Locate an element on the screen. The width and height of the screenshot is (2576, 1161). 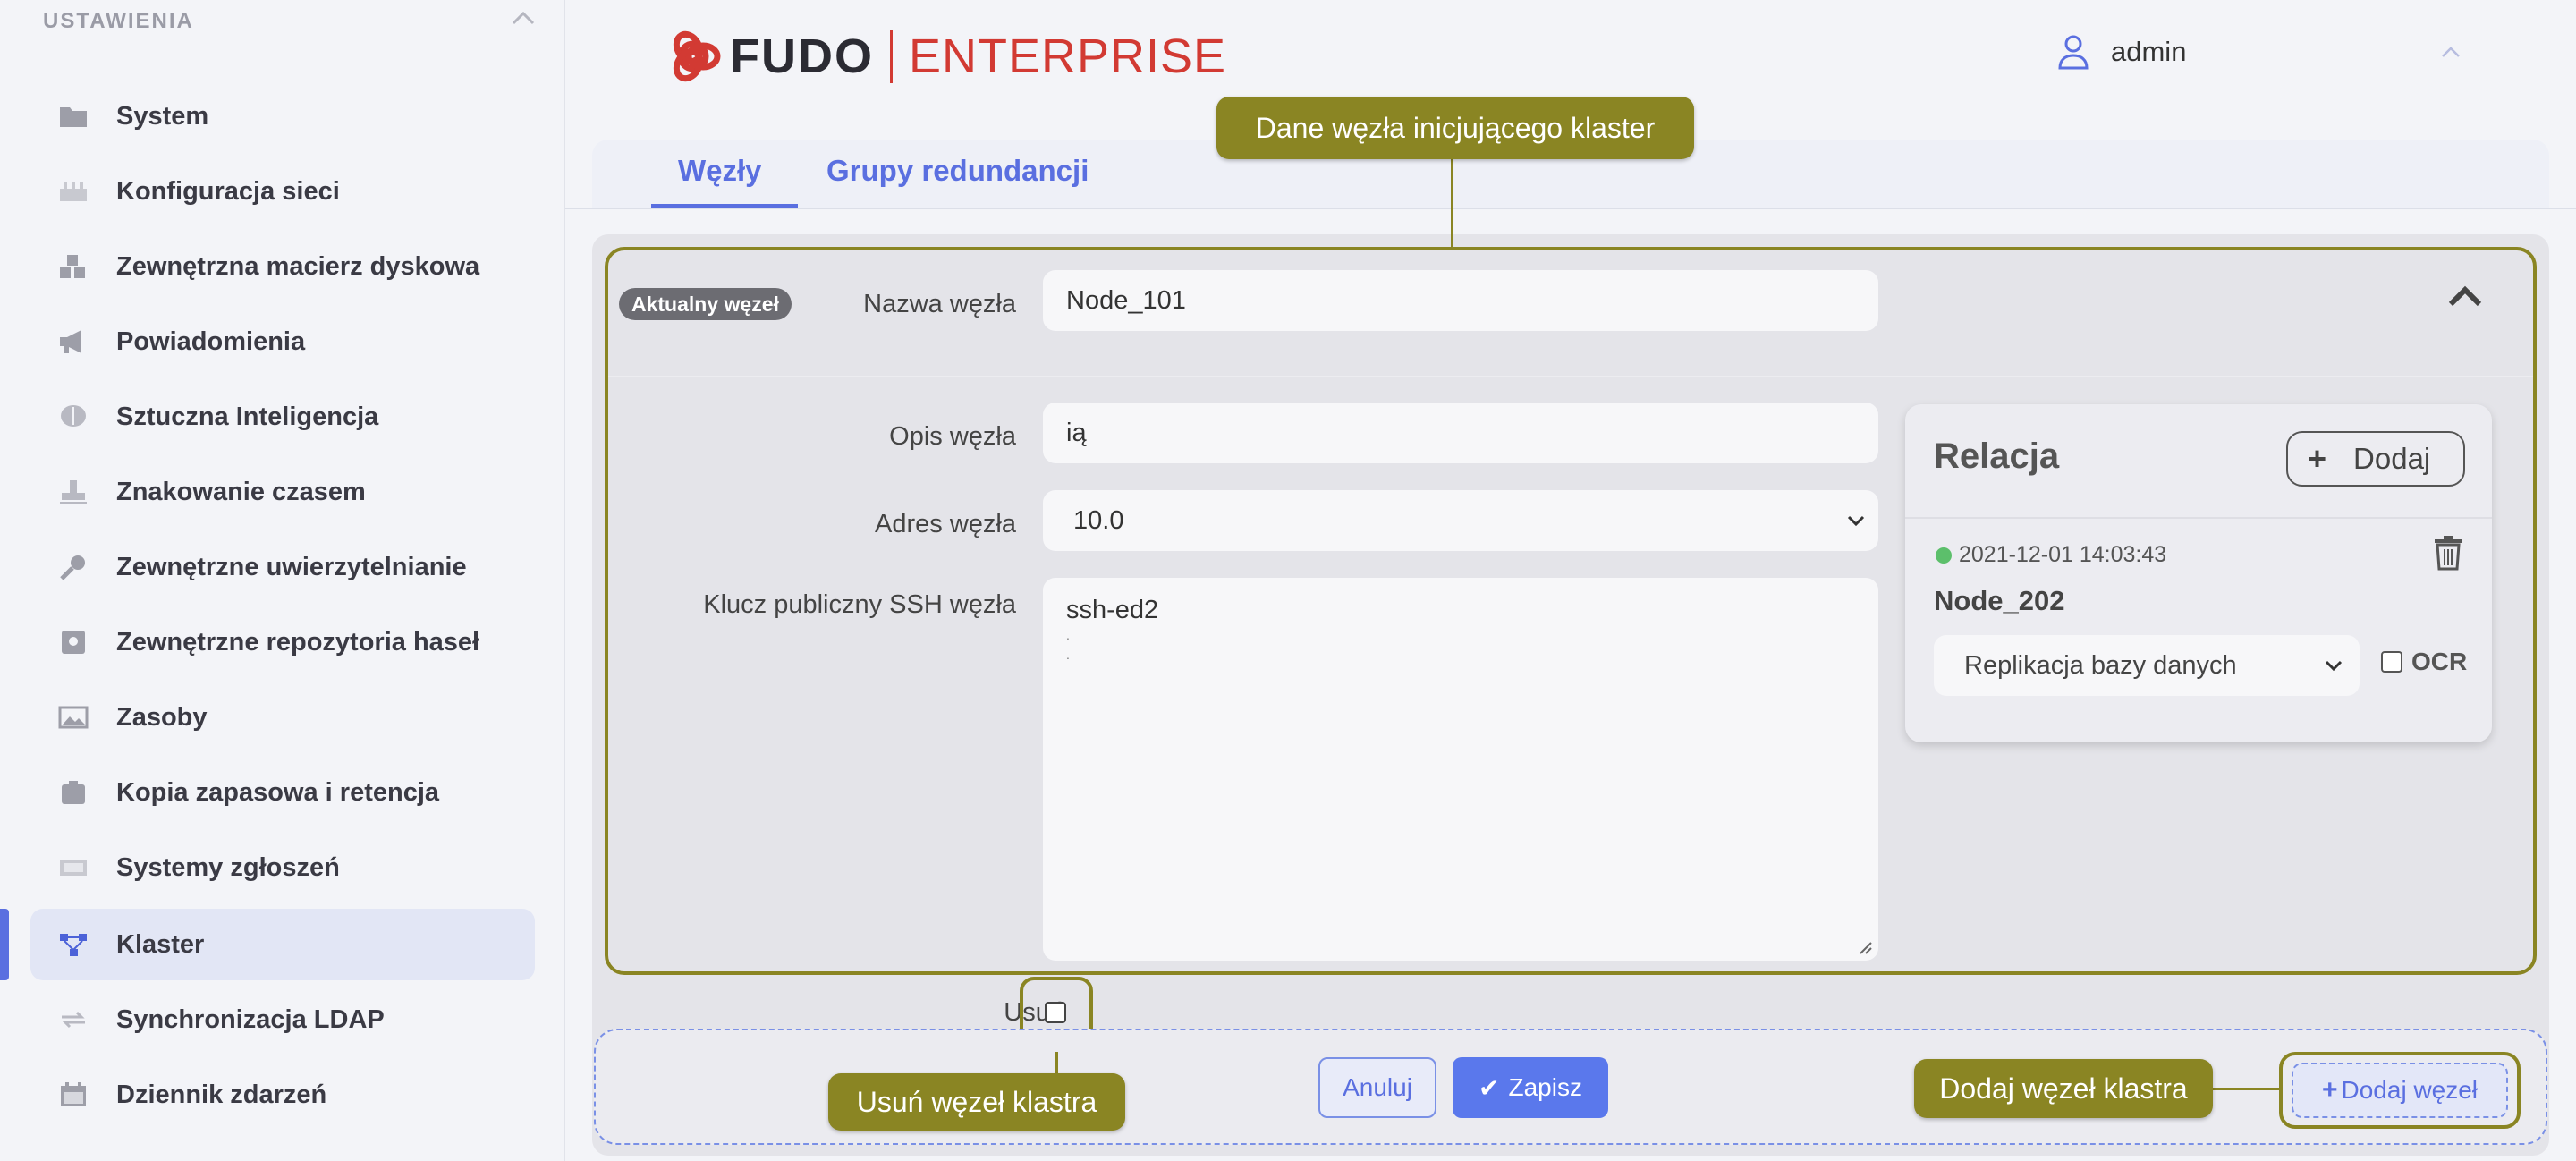
sidebar-item-label: Zewnętrzne uwierzytelnianie is located at coordinates (291, 567).